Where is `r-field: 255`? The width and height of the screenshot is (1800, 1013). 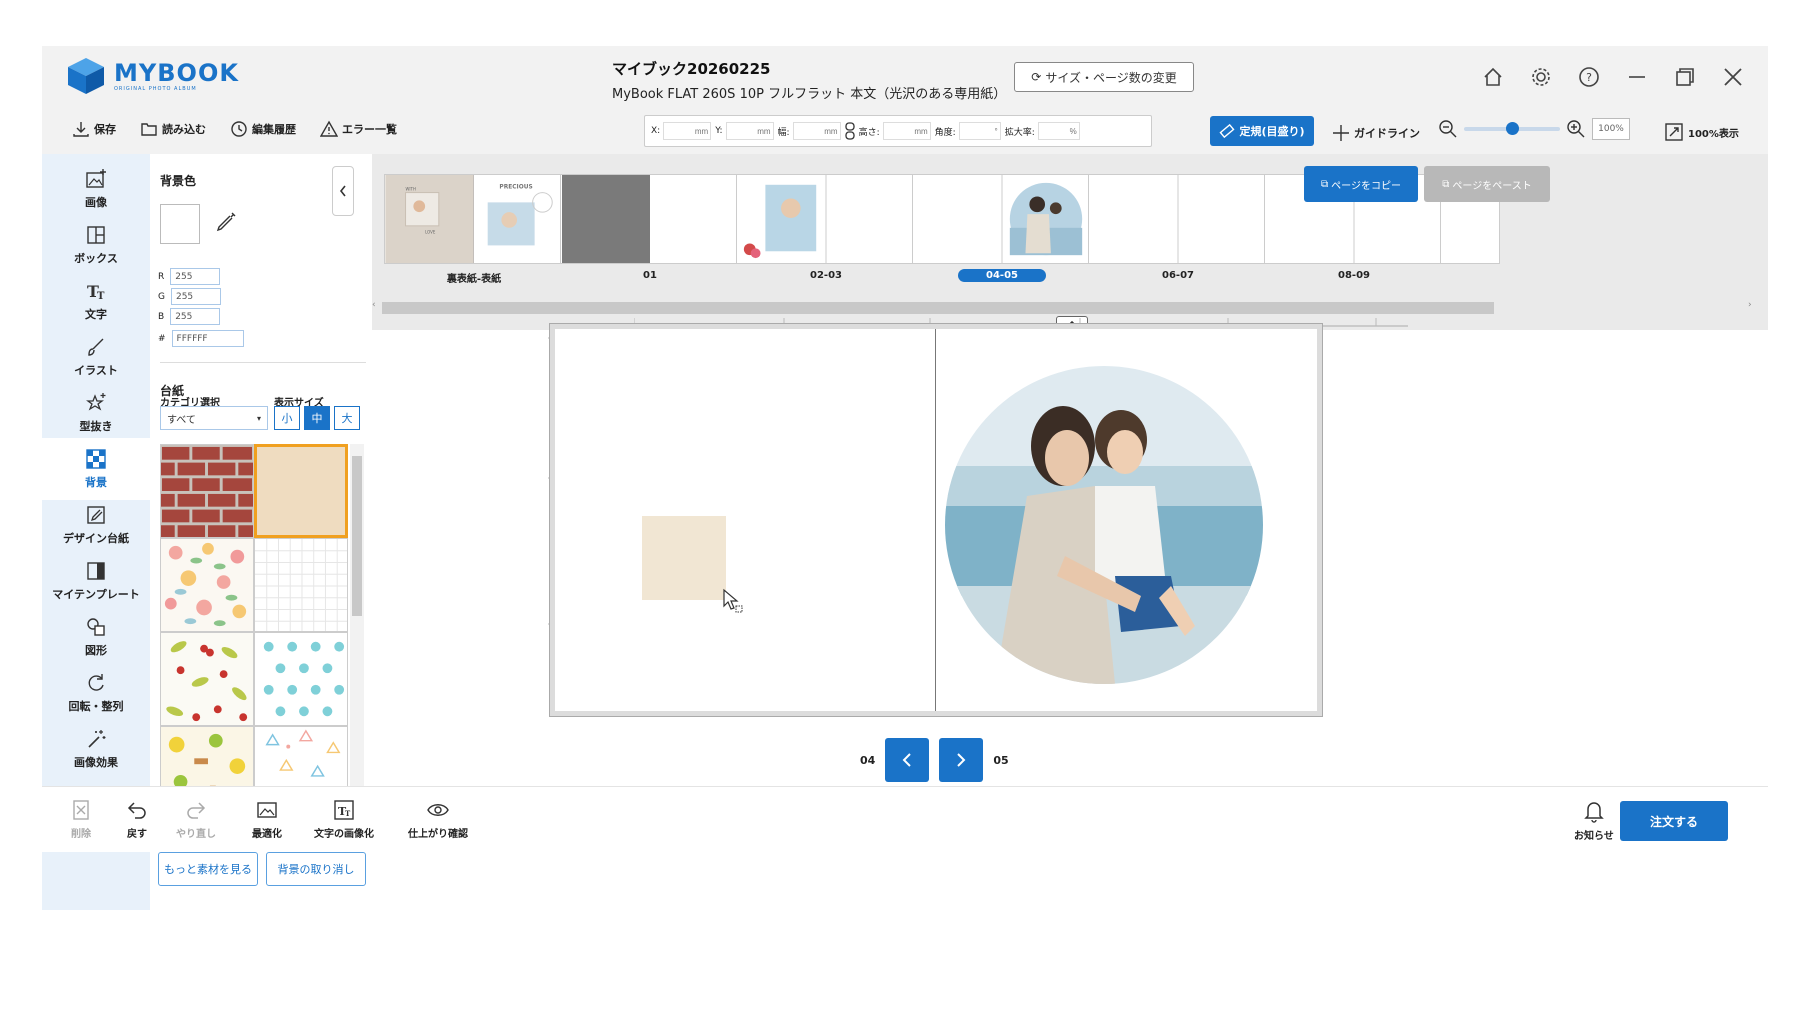
r-field: 255 is located at coordinates (195, 276).